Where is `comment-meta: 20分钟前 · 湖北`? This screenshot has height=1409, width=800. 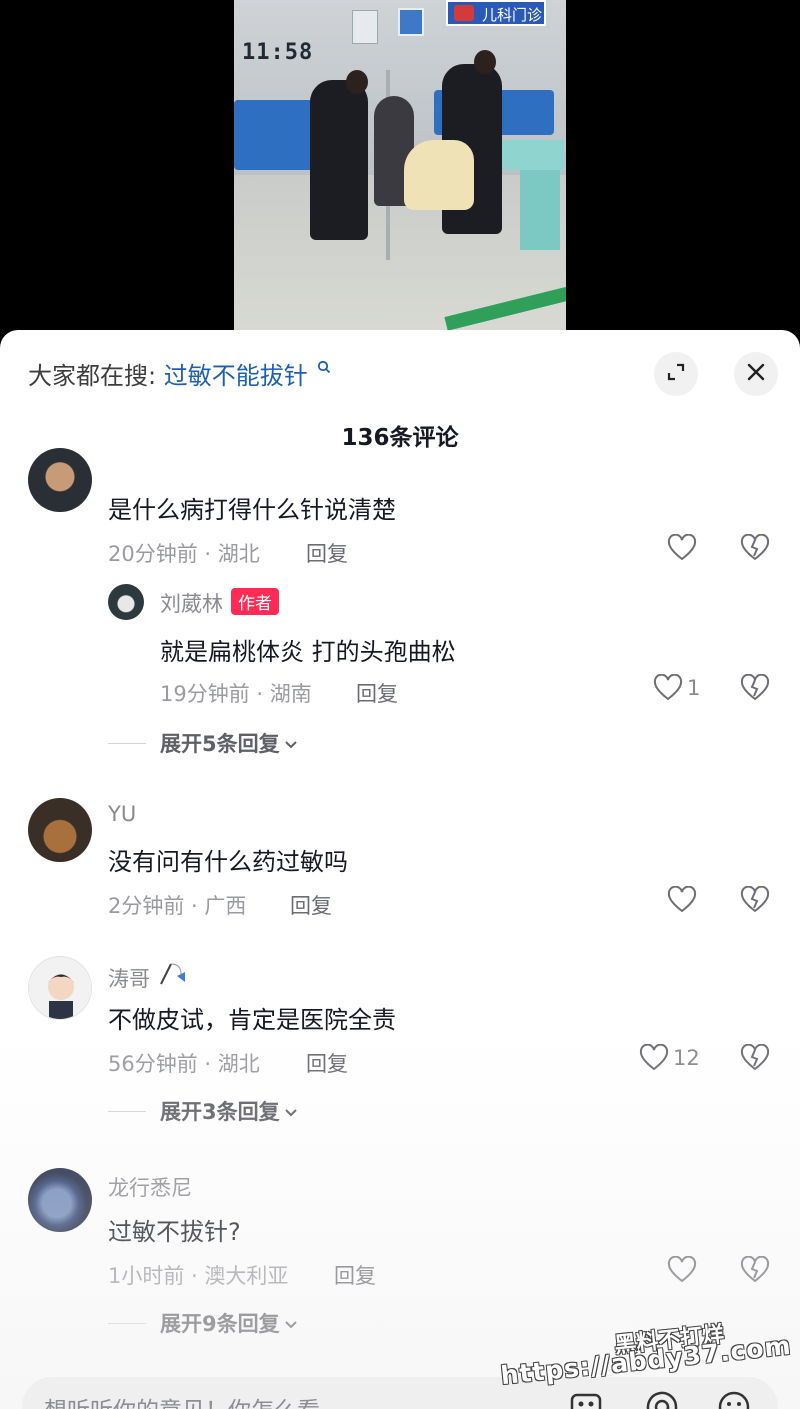
comment-meta: 20分钟前 · 湖北 is located at coordinates (184, 554).